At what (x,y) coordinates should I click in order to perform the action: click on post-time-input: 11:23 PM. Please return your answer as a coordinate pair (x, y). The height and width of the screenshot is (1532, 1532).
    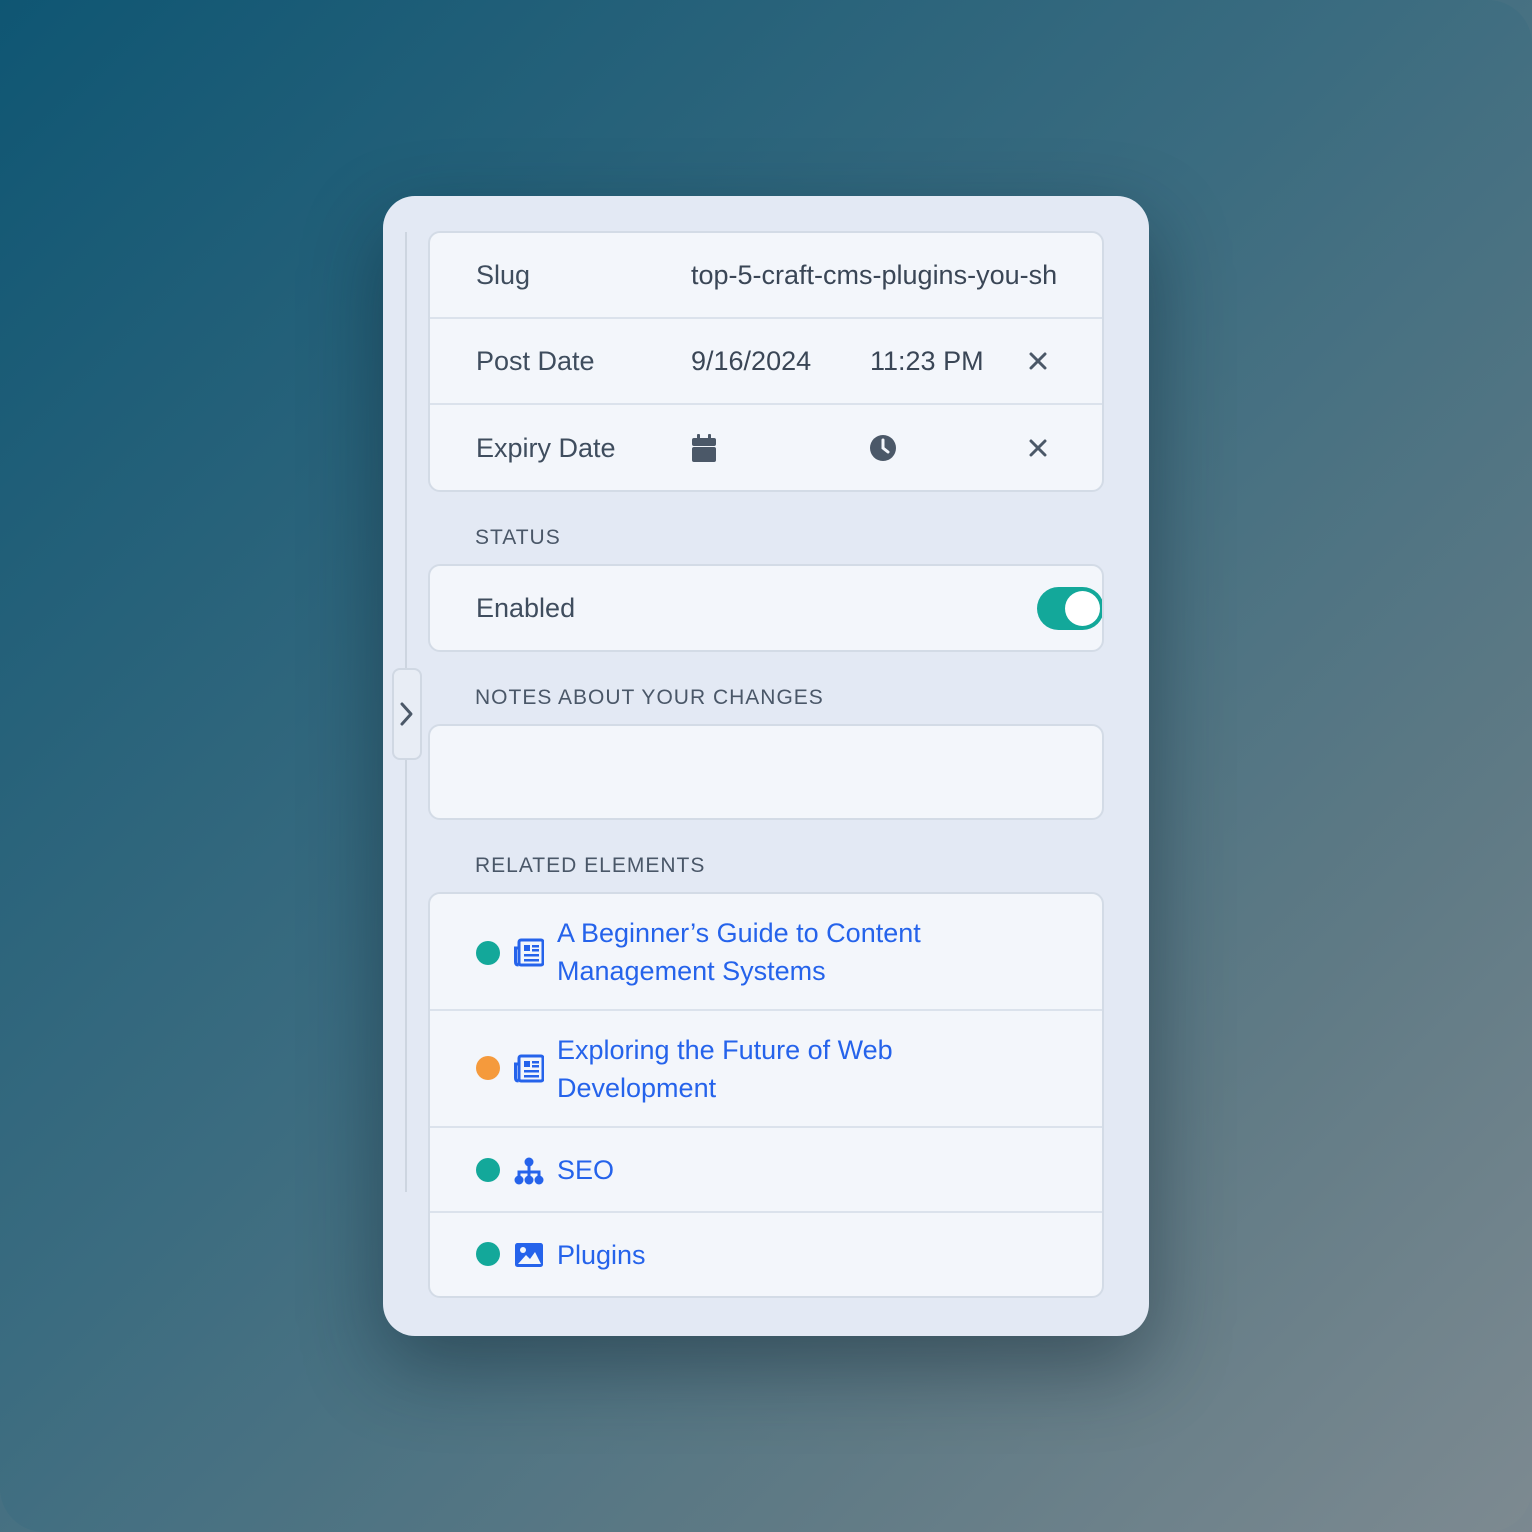
    Looking at the image, I should click on (927, 361).